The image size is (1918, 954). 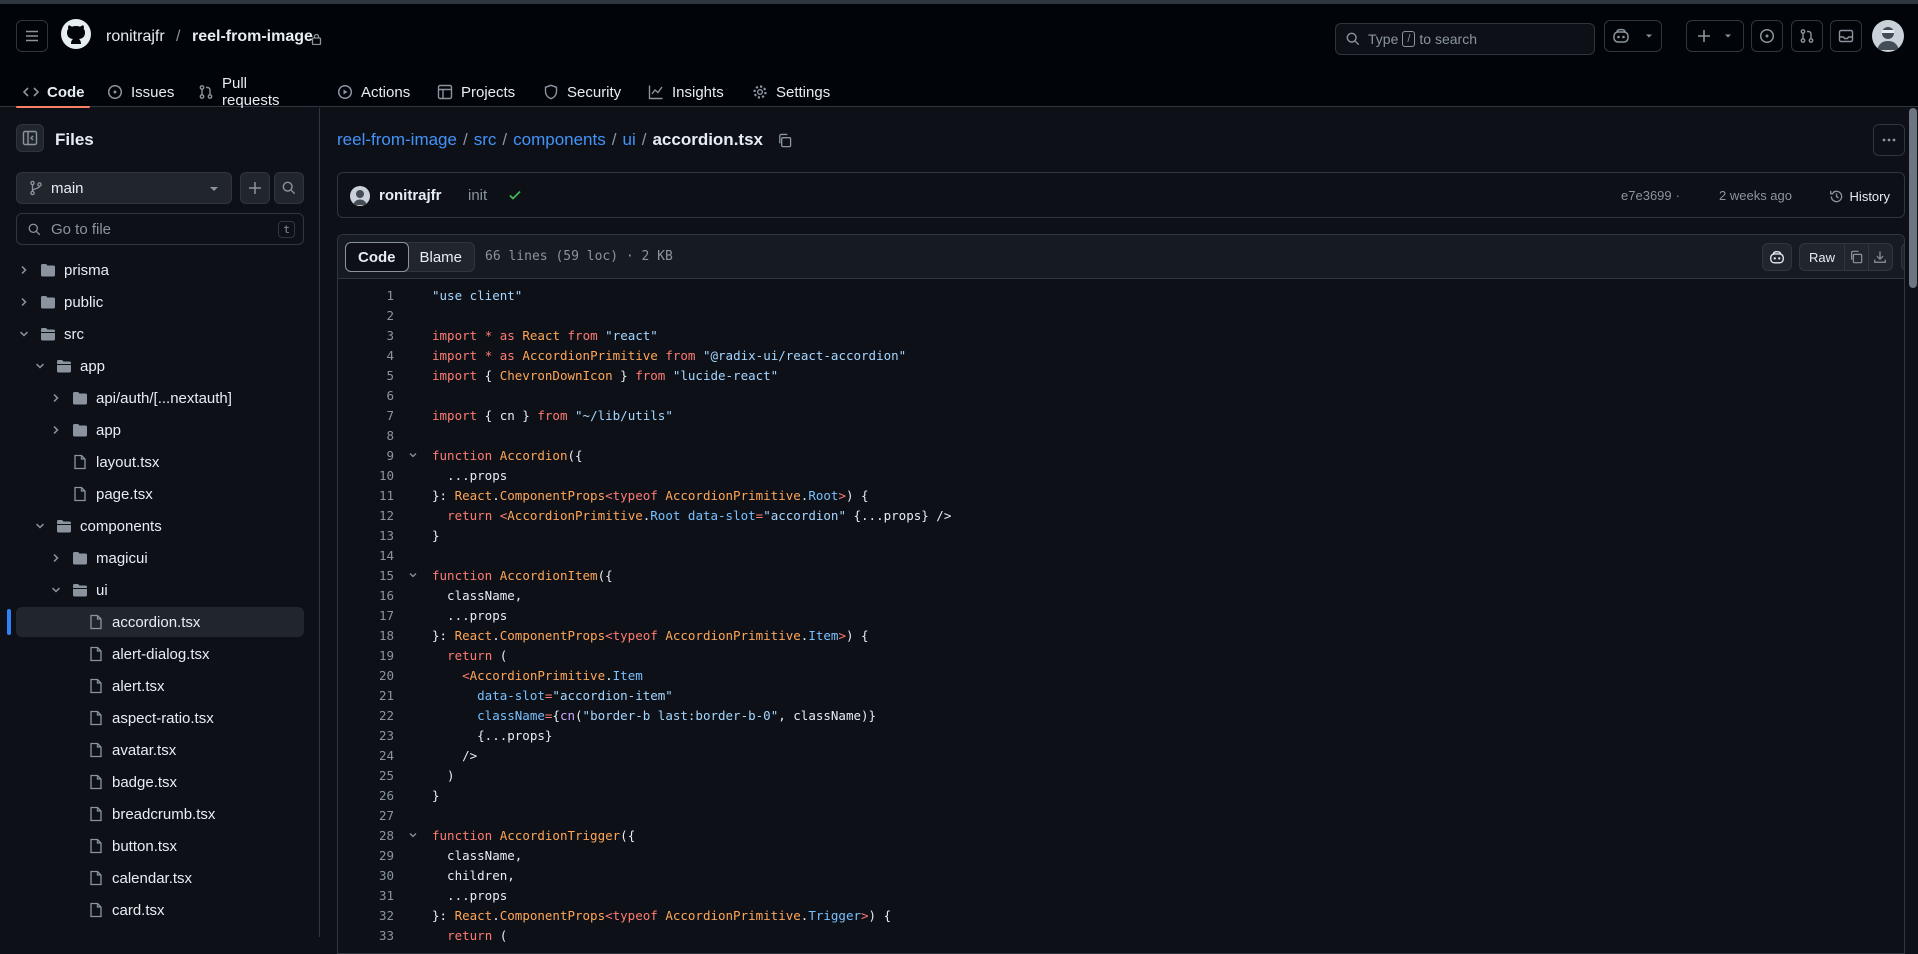 I want to click on commit-sha: e7e3699, so click(x=1646, y=195).